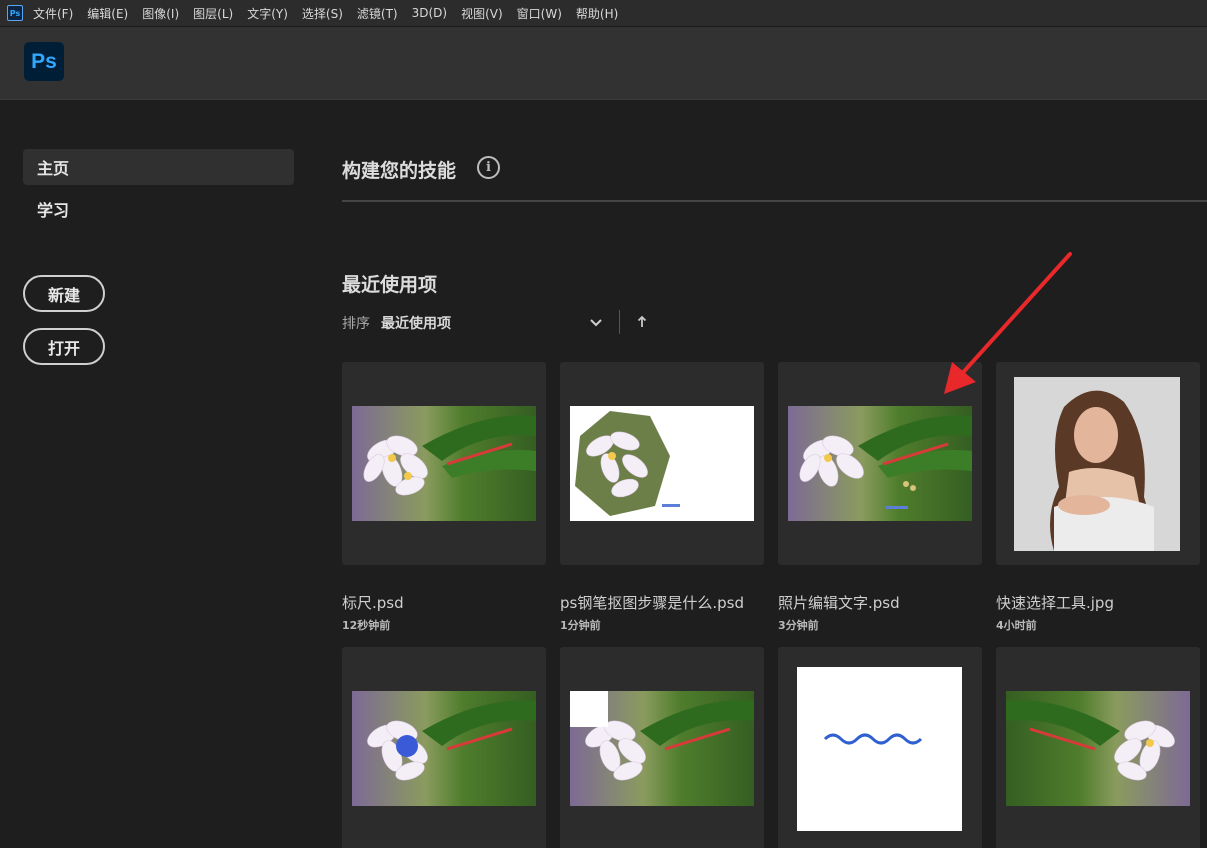 The width and height of the screenshot is (1207, 848). I want to click on sort-control: 排序 最近使用项, so click(396, 323).